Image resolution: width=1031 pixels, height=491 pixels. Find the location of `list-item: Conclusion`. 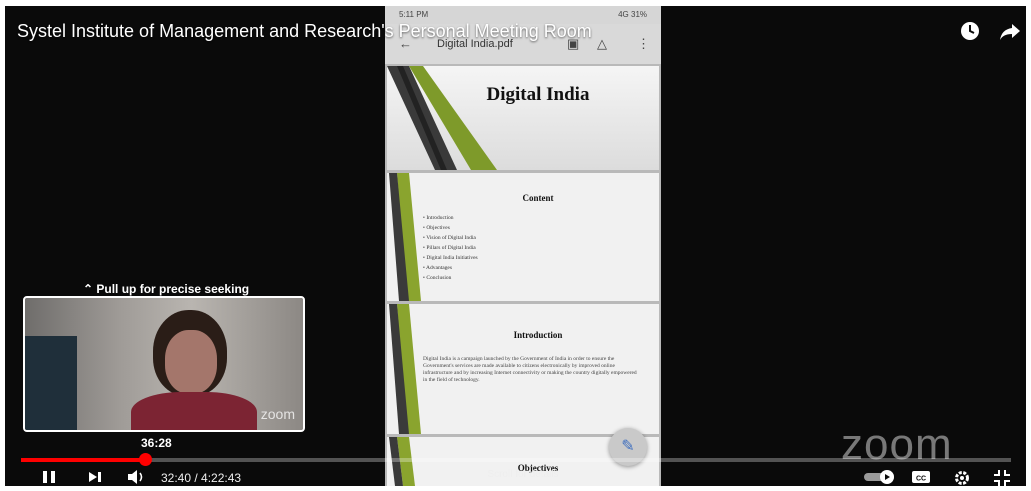

list-item: Conclusion is located at coordinates (450, 278).